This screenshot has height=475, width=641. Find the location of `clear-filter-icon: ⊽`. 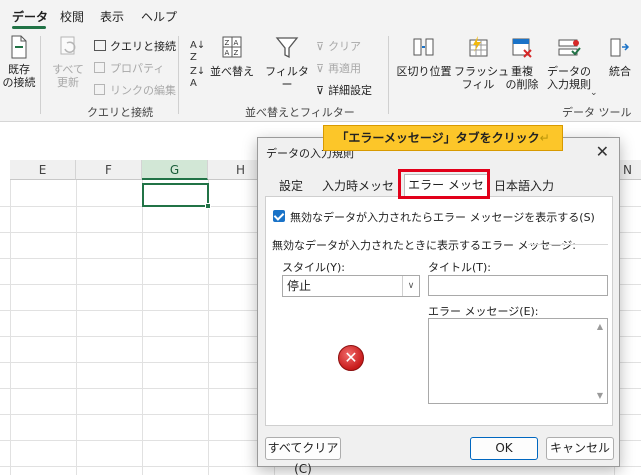

clear-filter-icon: ⊽ is located at coordinates (320, 46).